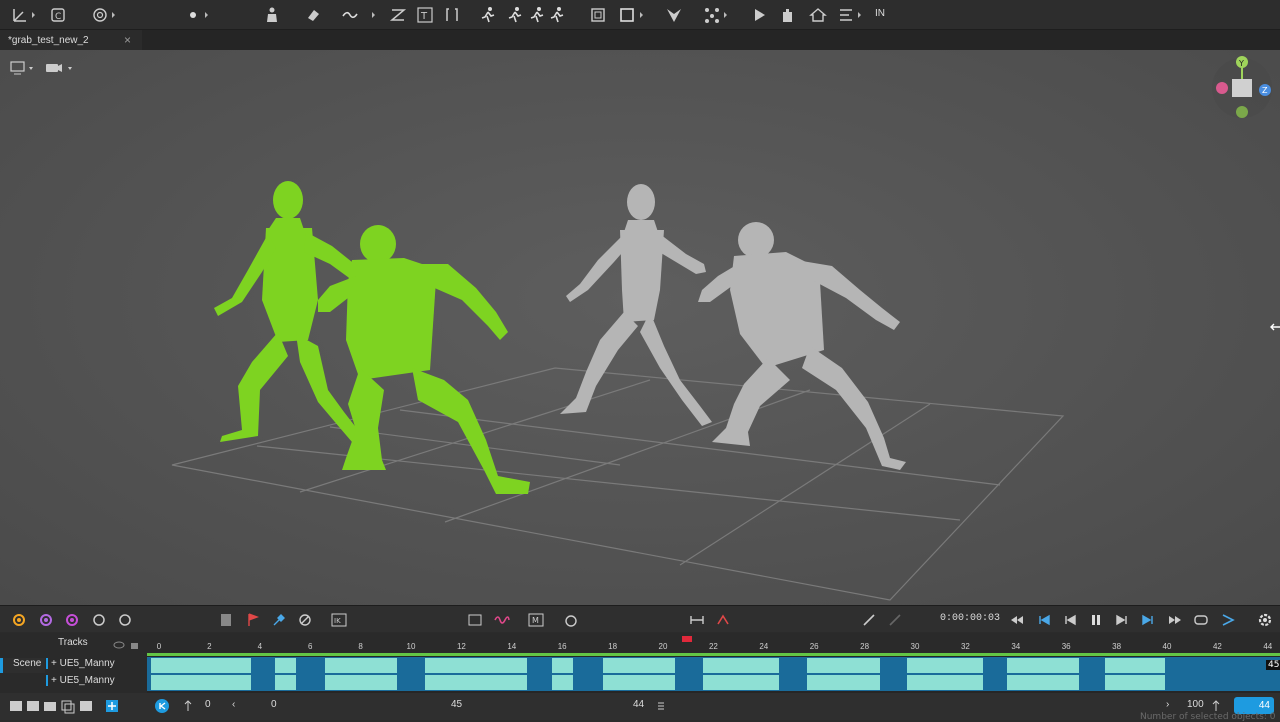  What do you see at coordinates (127, 645) in the screenshot?
I see `eye-lock-icon` at bounding box center [127, 645].